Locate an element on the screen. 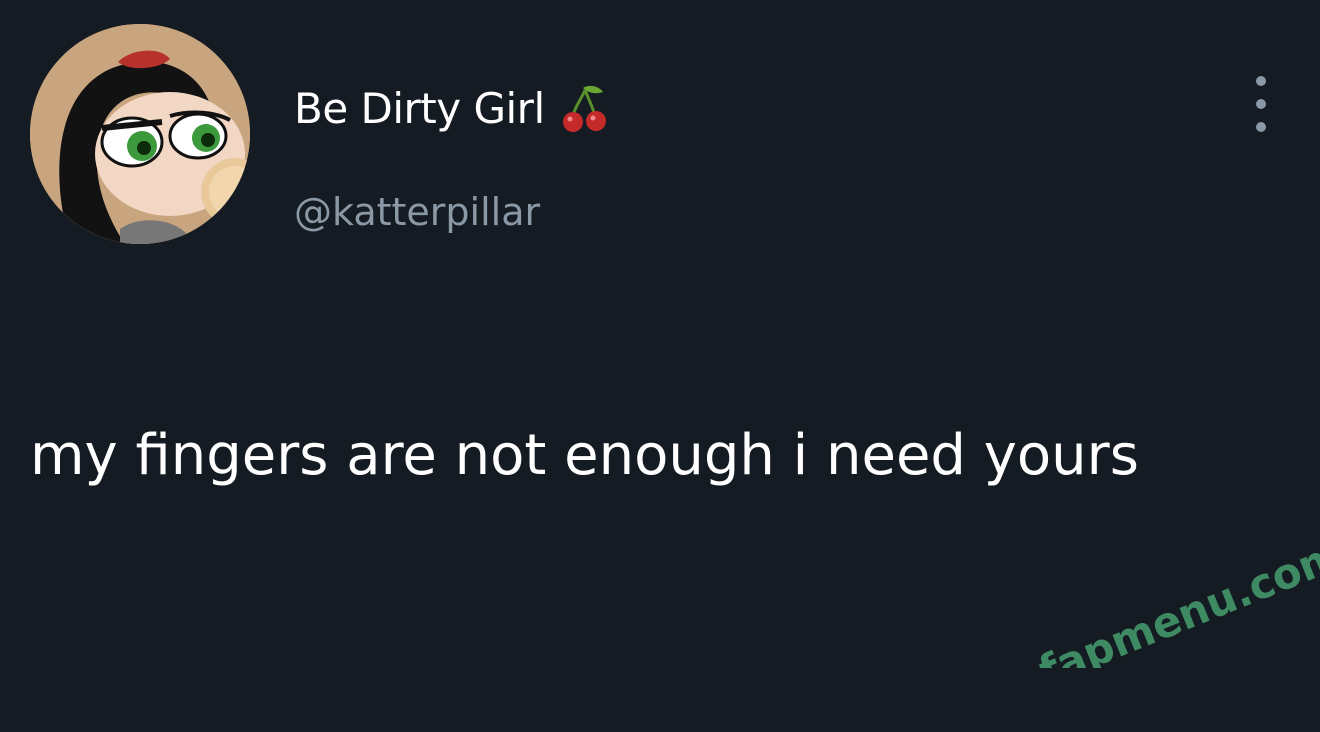 Image resolution: width=1320 pixels, height=732 pixels. user-handle: @katterpillar is located at coordinates (417, 212).